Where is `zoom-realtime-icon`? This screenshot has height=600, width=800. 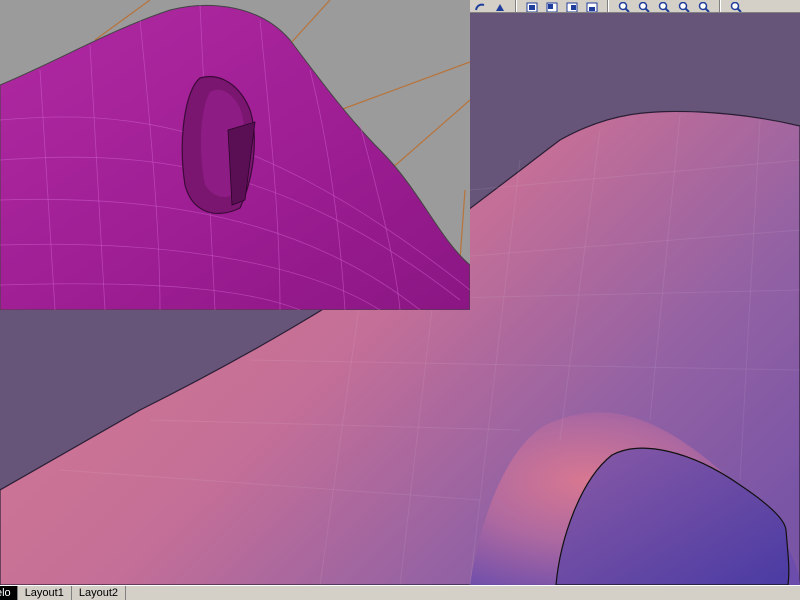
zoom-realtime-icon is located at coordinates (644, 6).